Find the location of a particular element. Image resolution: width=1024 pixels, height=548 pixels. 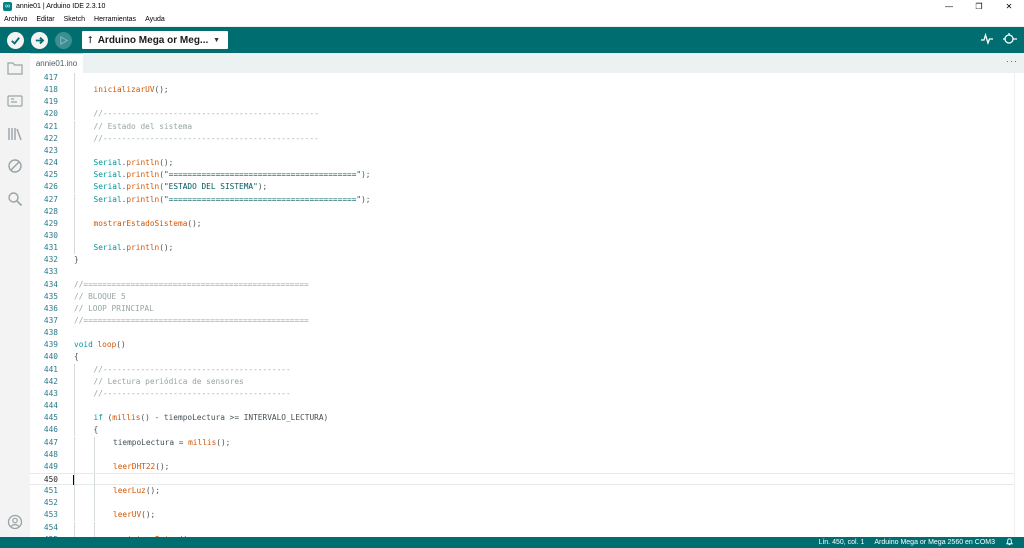

code-line: 421 // Estado del sistema is located at coordinates (522, 126).